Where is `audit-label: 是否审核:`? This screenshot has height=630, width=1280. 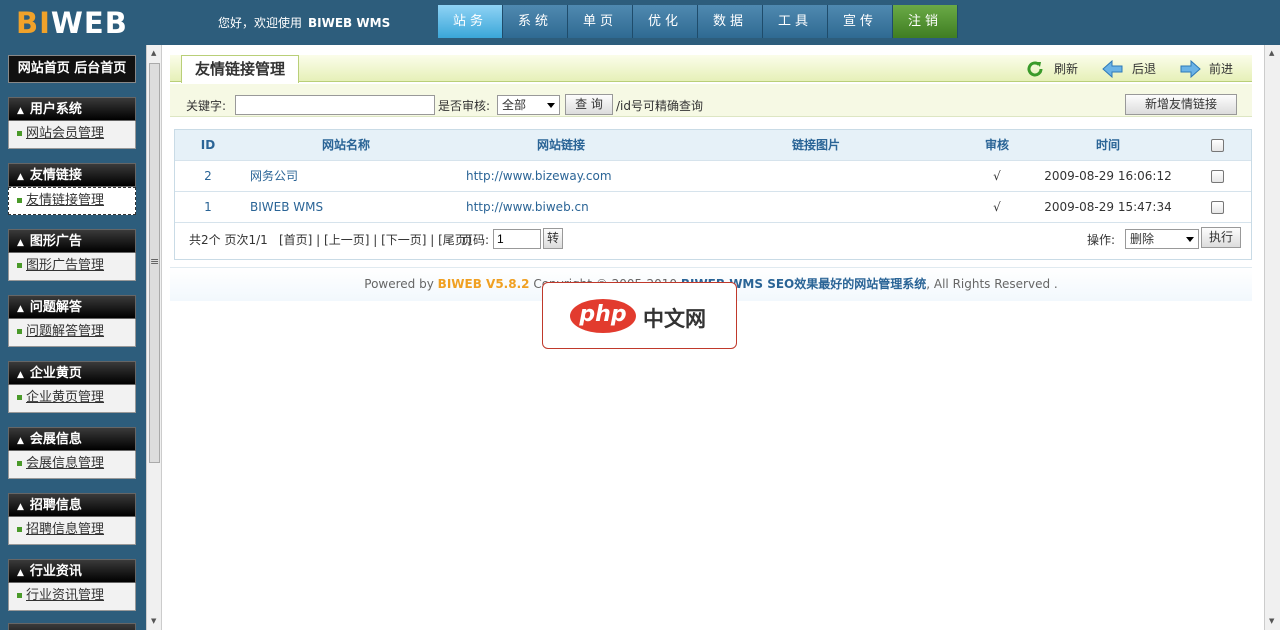 audit-label: 是否审核: is located at coordinates (464, 106).